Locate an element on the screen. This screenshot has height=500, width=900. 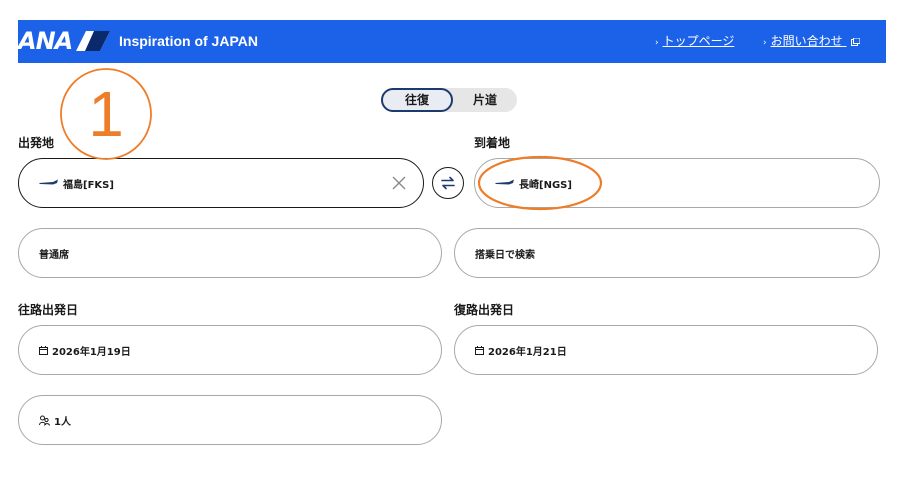
departure-value: 福島[FKS] is located at coordinates (88, 185).